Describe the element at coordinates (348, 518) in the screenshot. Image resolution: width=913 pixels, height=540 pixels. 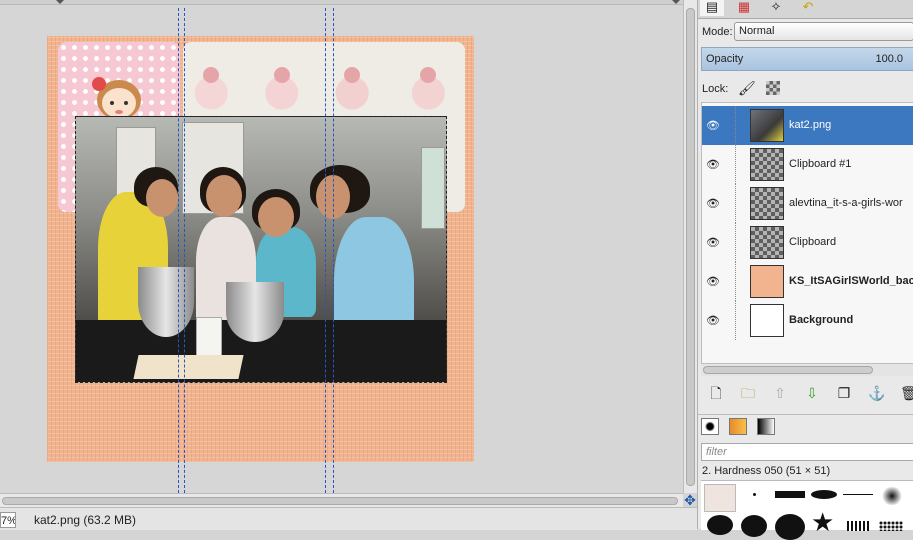
I see `status-bar: 7% kat2.png (63.2 MB)` at that location.